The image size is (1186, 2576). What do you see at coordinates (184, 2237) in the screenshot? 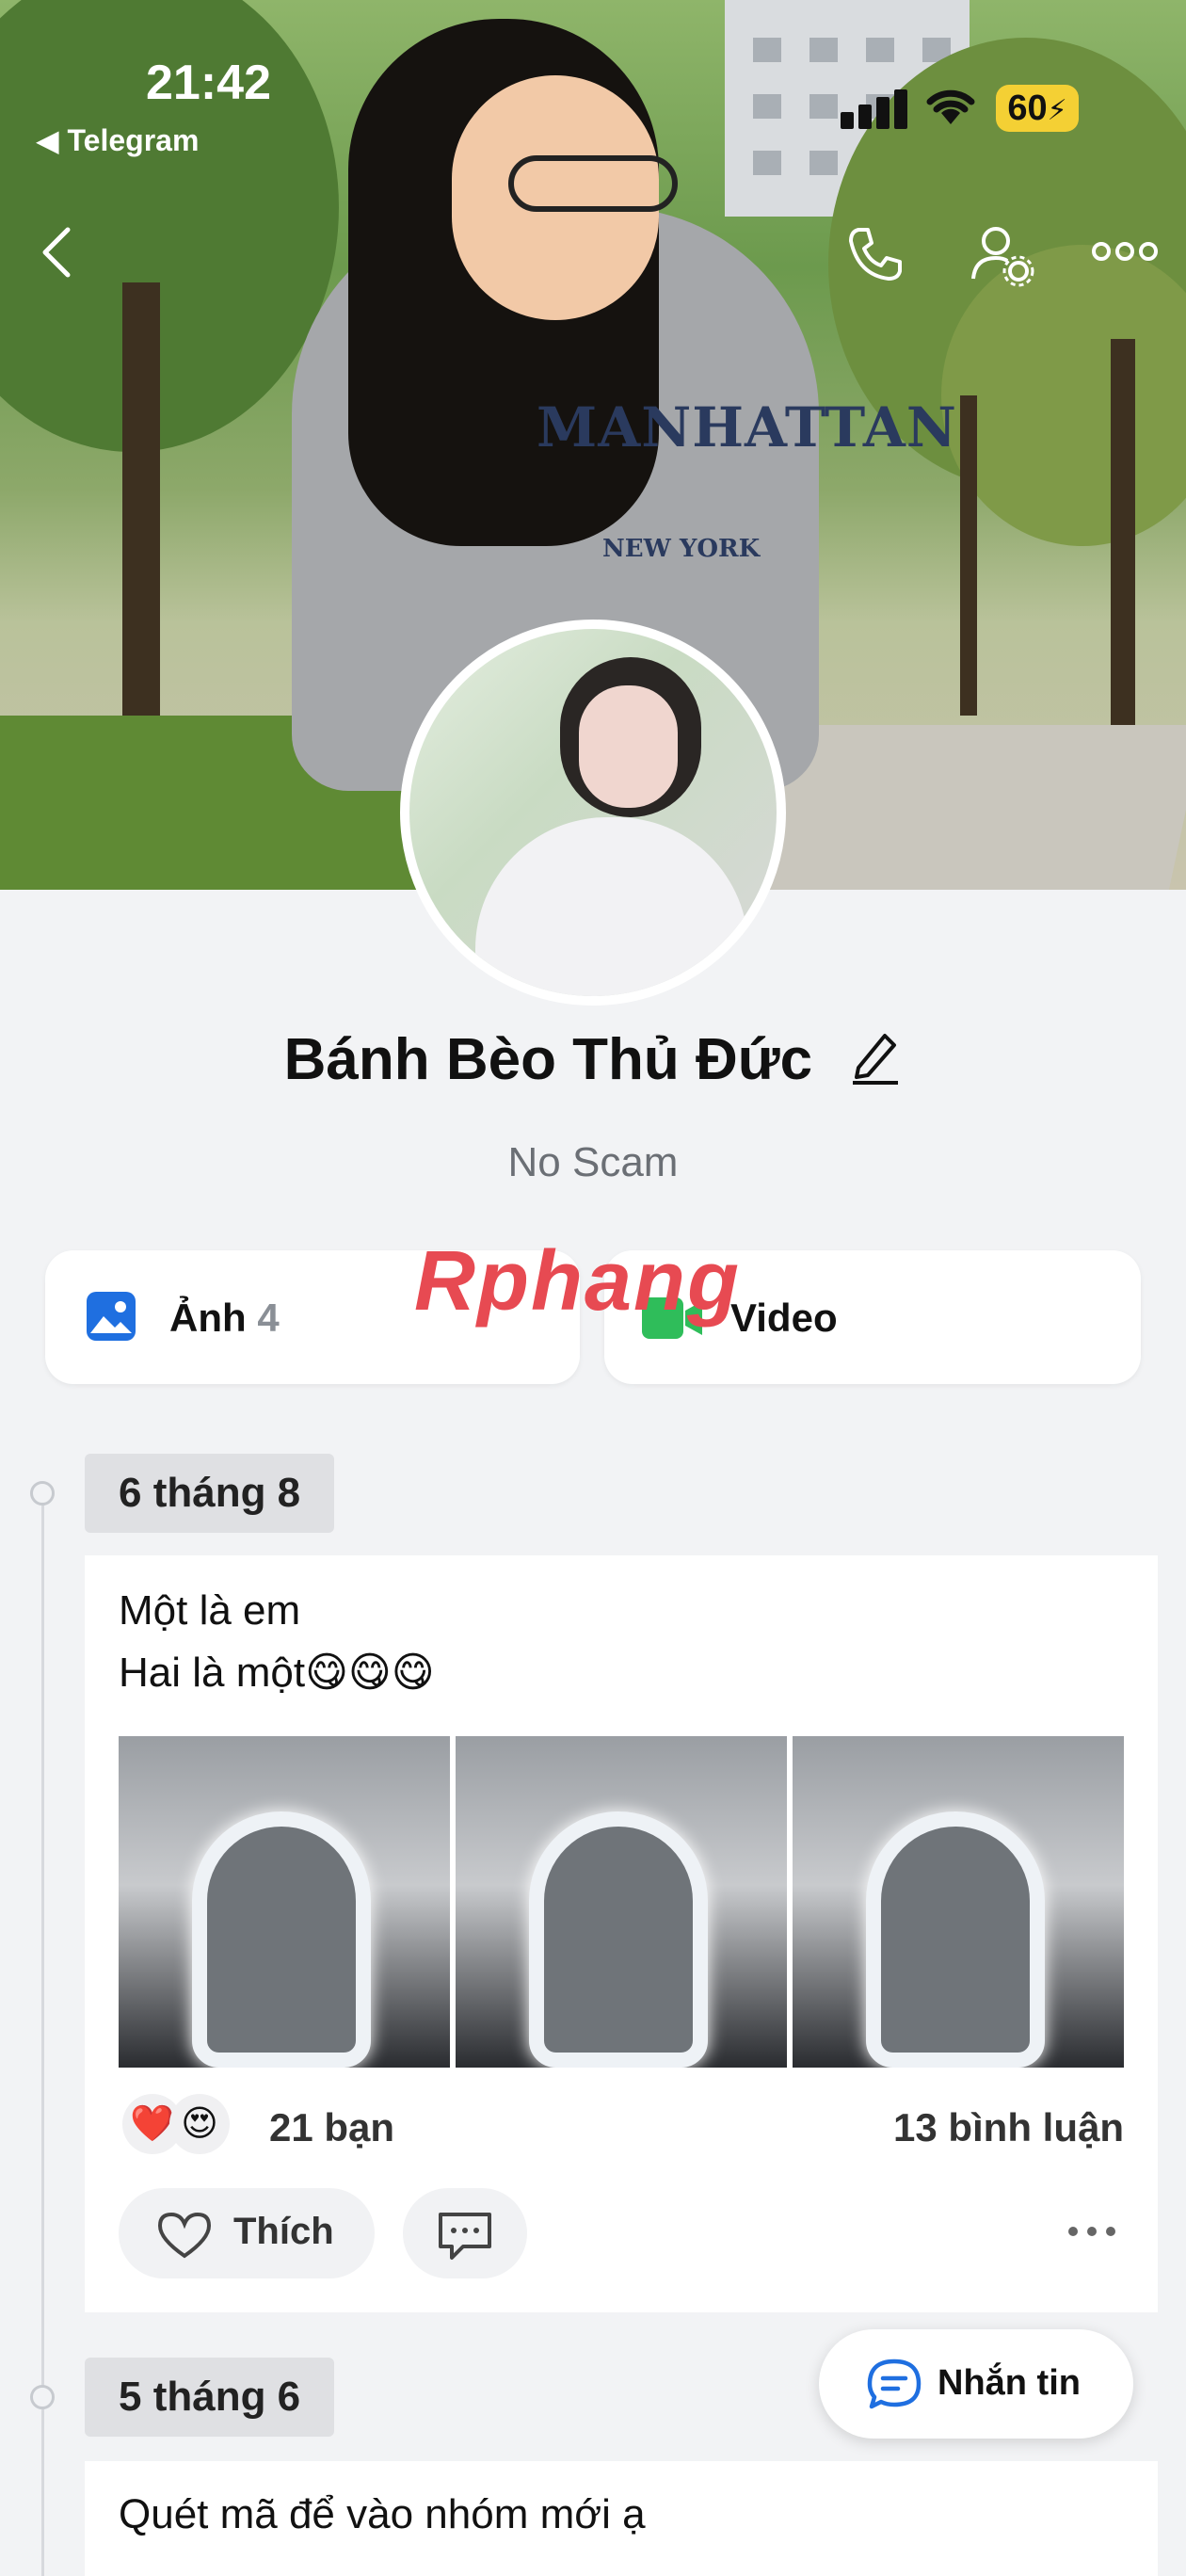
I see `heart-outline-icon` at bounding box center [184, 2237].